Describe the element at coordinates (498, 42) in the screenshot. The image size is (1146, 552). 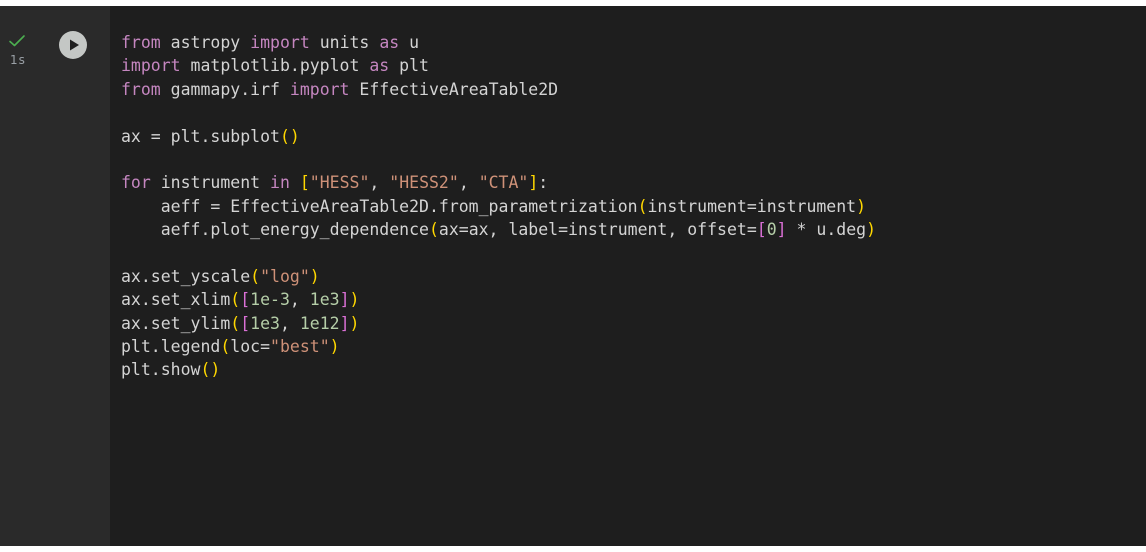
I see `code-line: from astropy import units as u` at that location.